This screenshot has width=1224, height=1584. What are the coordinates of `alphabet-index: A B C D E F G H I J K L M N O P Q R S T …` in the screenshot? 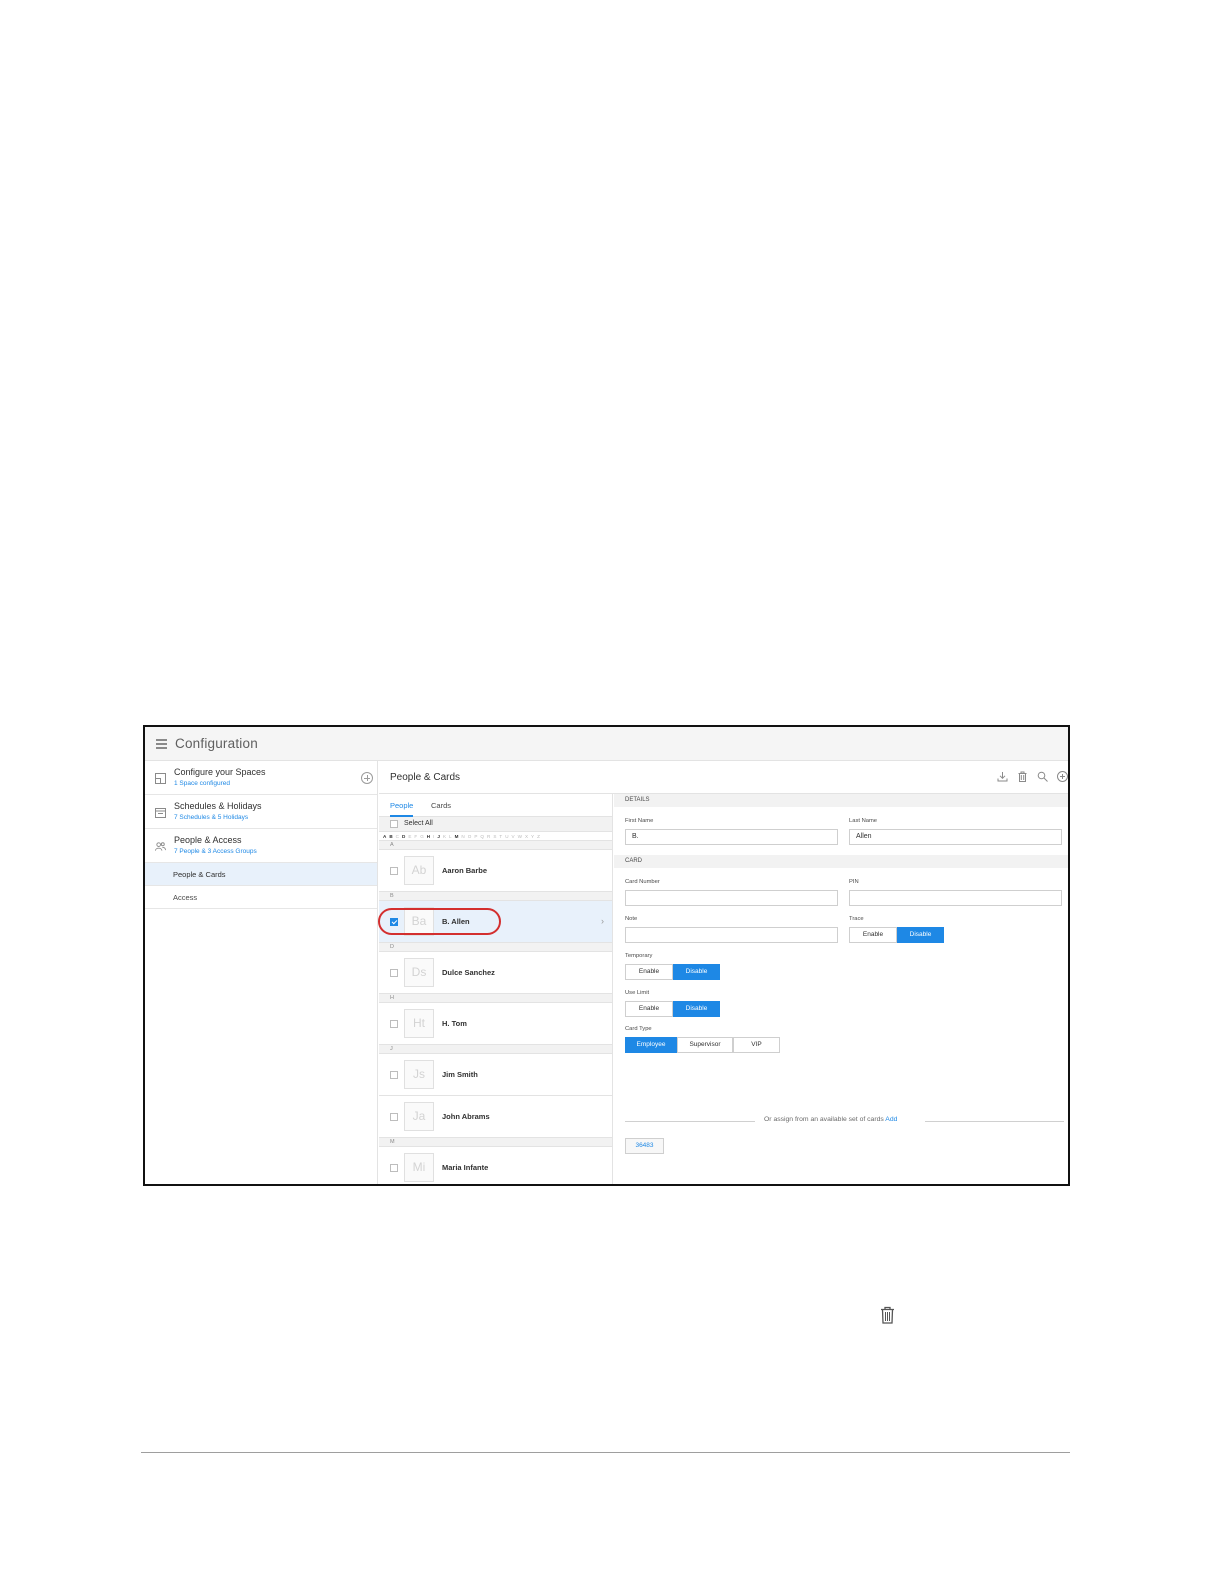 It's located at (495, 836).